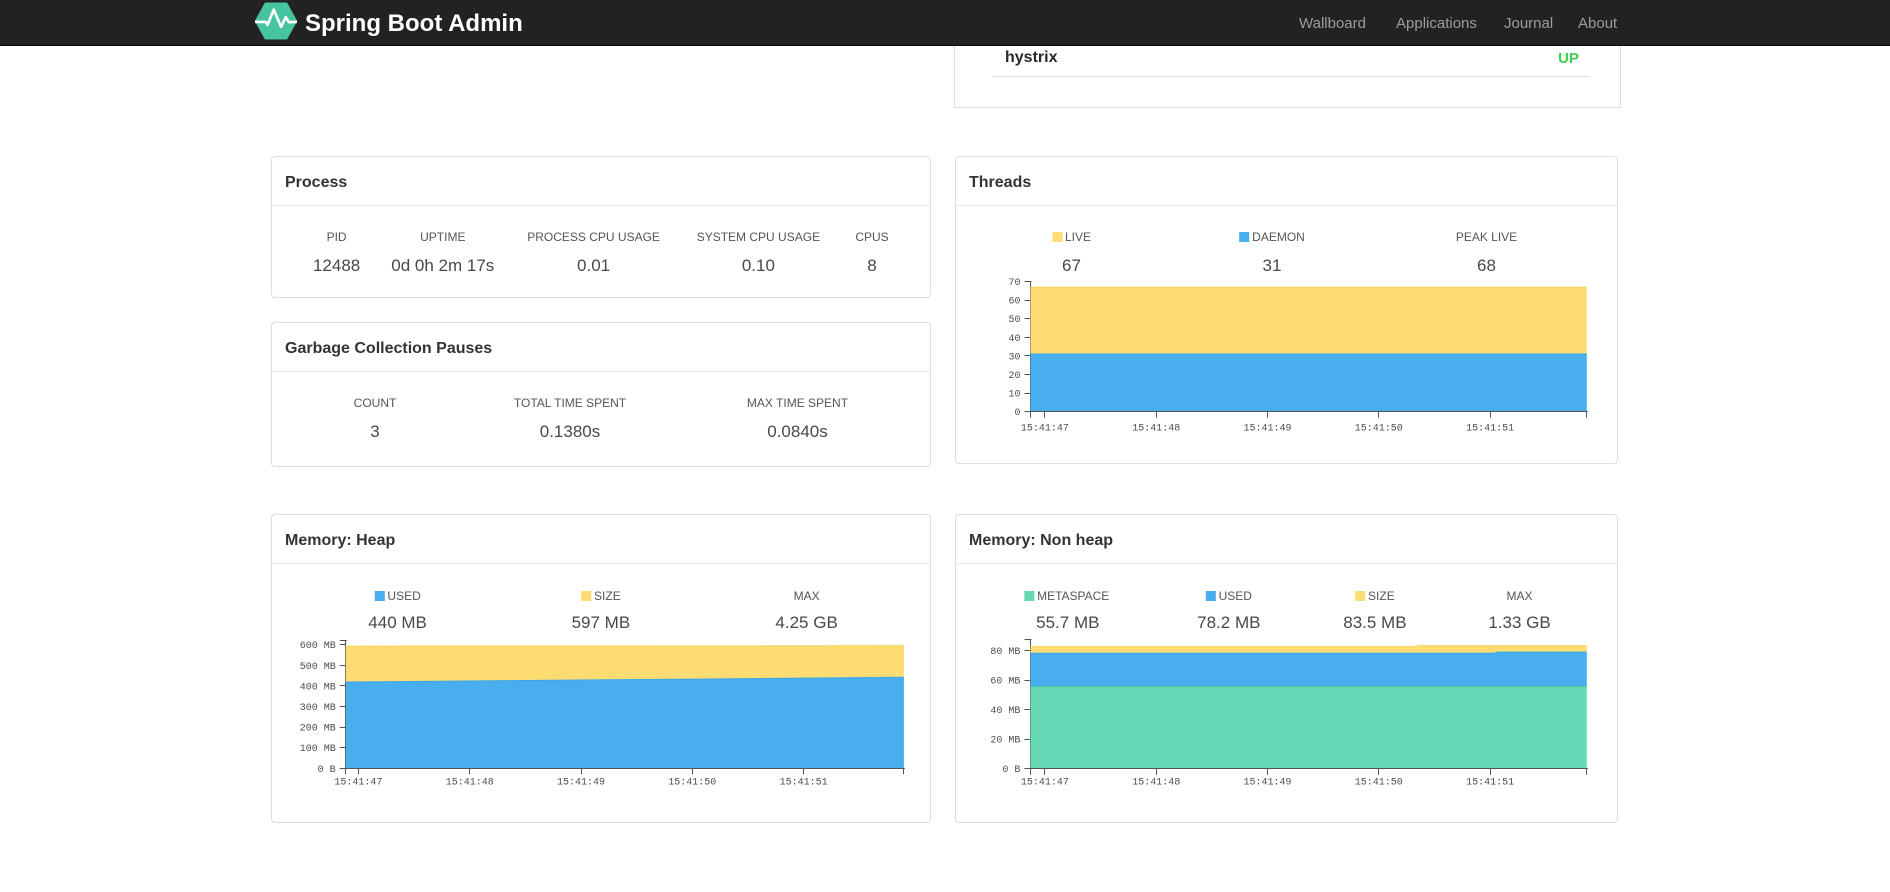  Describe the element at coordinates (318, 667) in the screenshot. I see `svg-text: 500 MB` at that location.